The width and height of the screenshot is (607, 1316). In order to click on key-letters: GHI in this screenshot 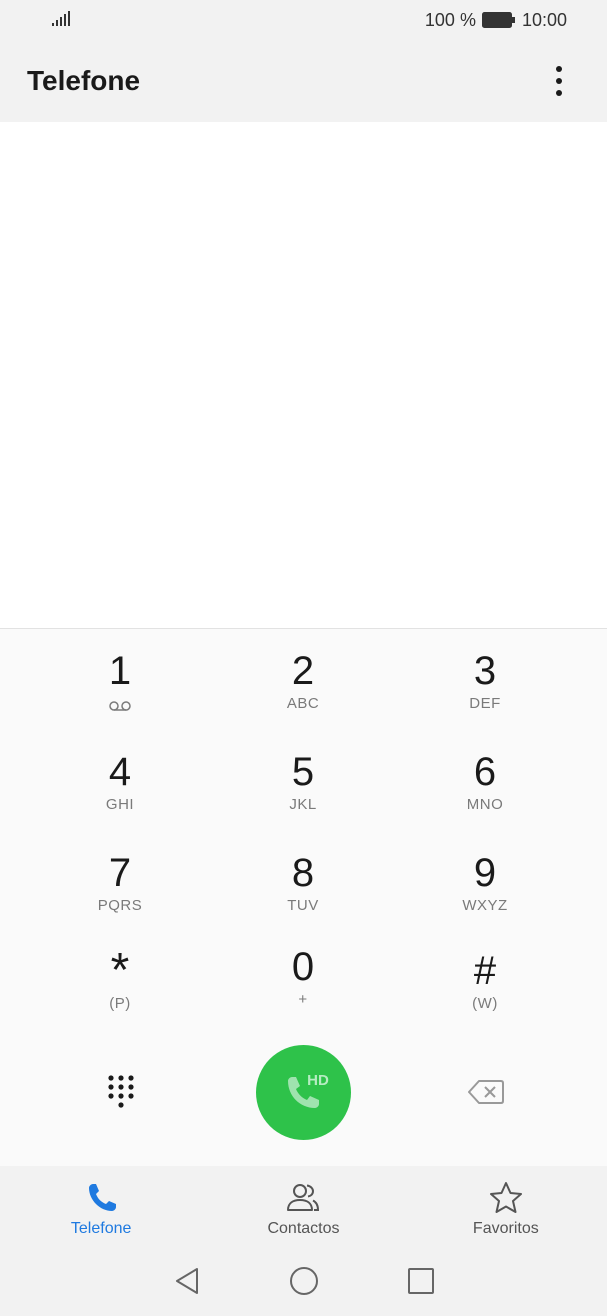, I will do `click(120, 804)`.